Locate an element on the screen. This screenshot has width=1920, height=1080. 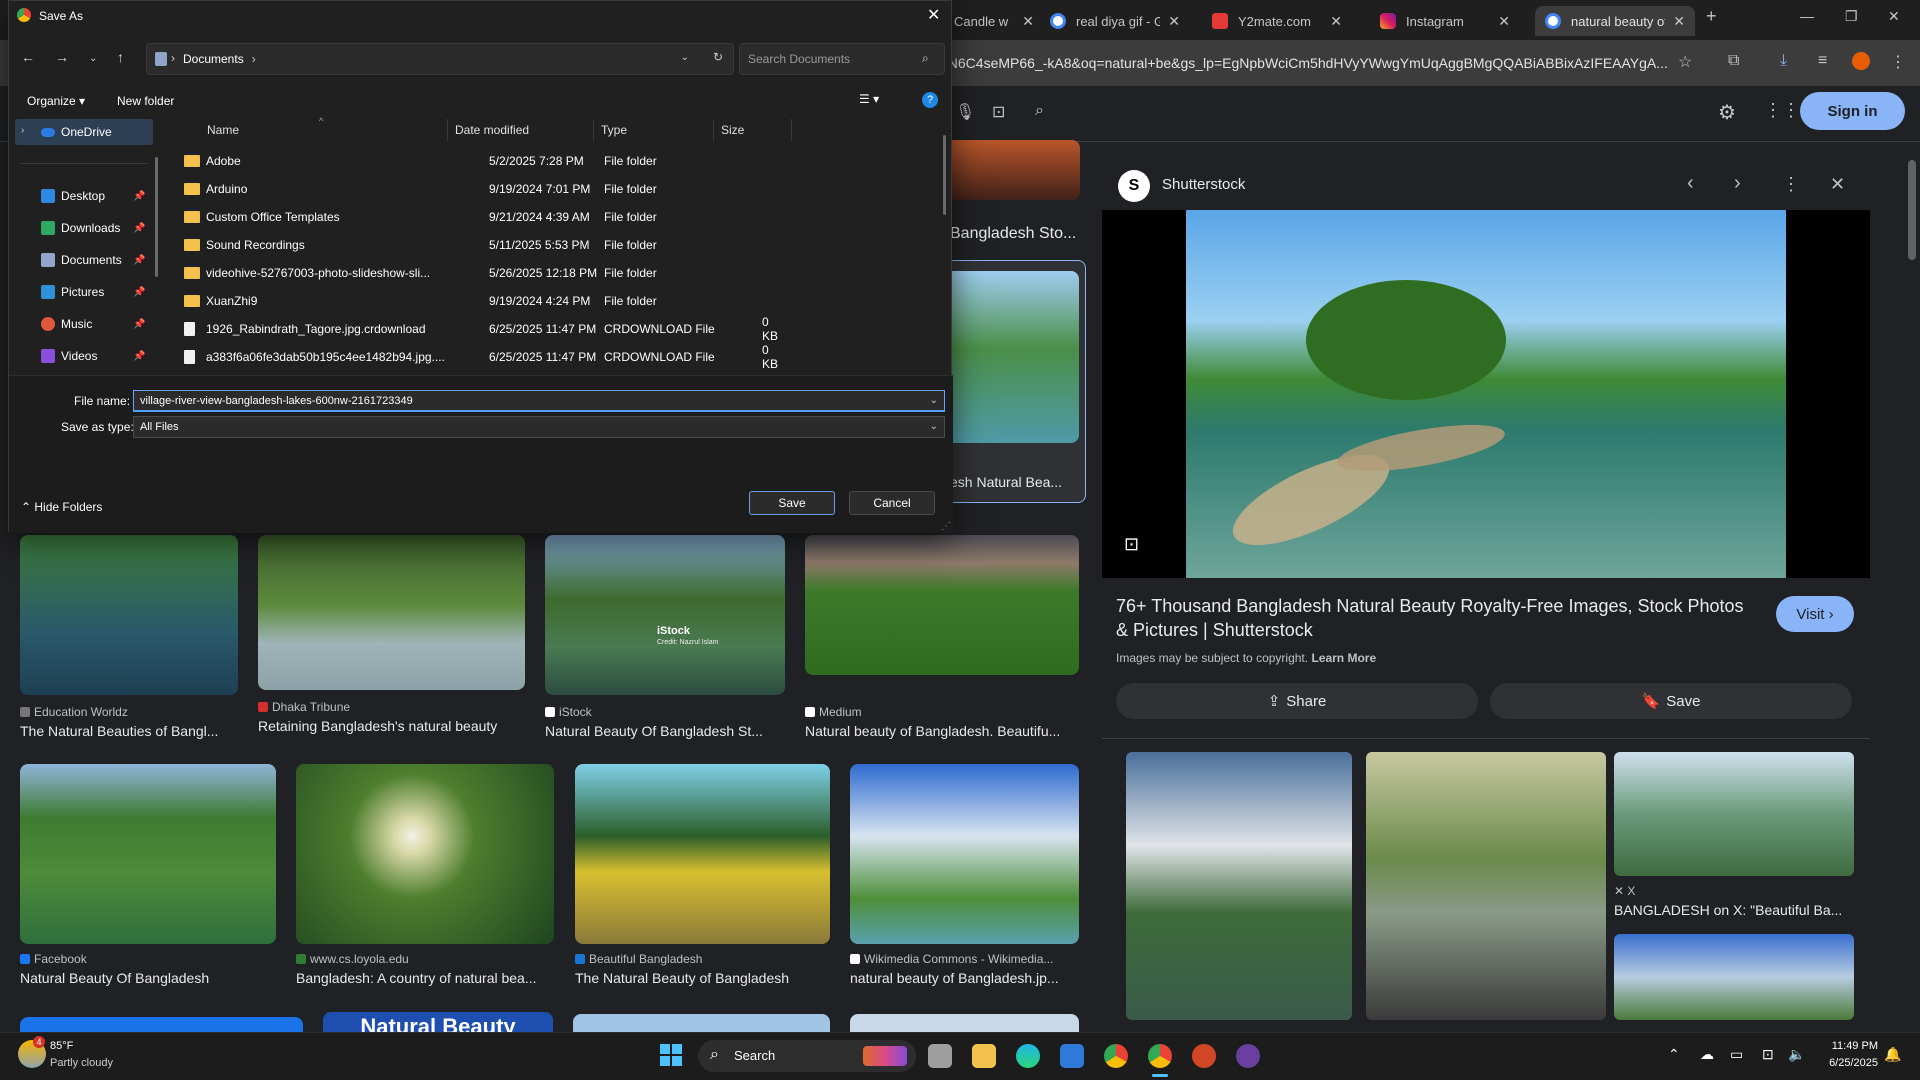
network-icon: ⊡ is located at coordinates (1768, 1054).